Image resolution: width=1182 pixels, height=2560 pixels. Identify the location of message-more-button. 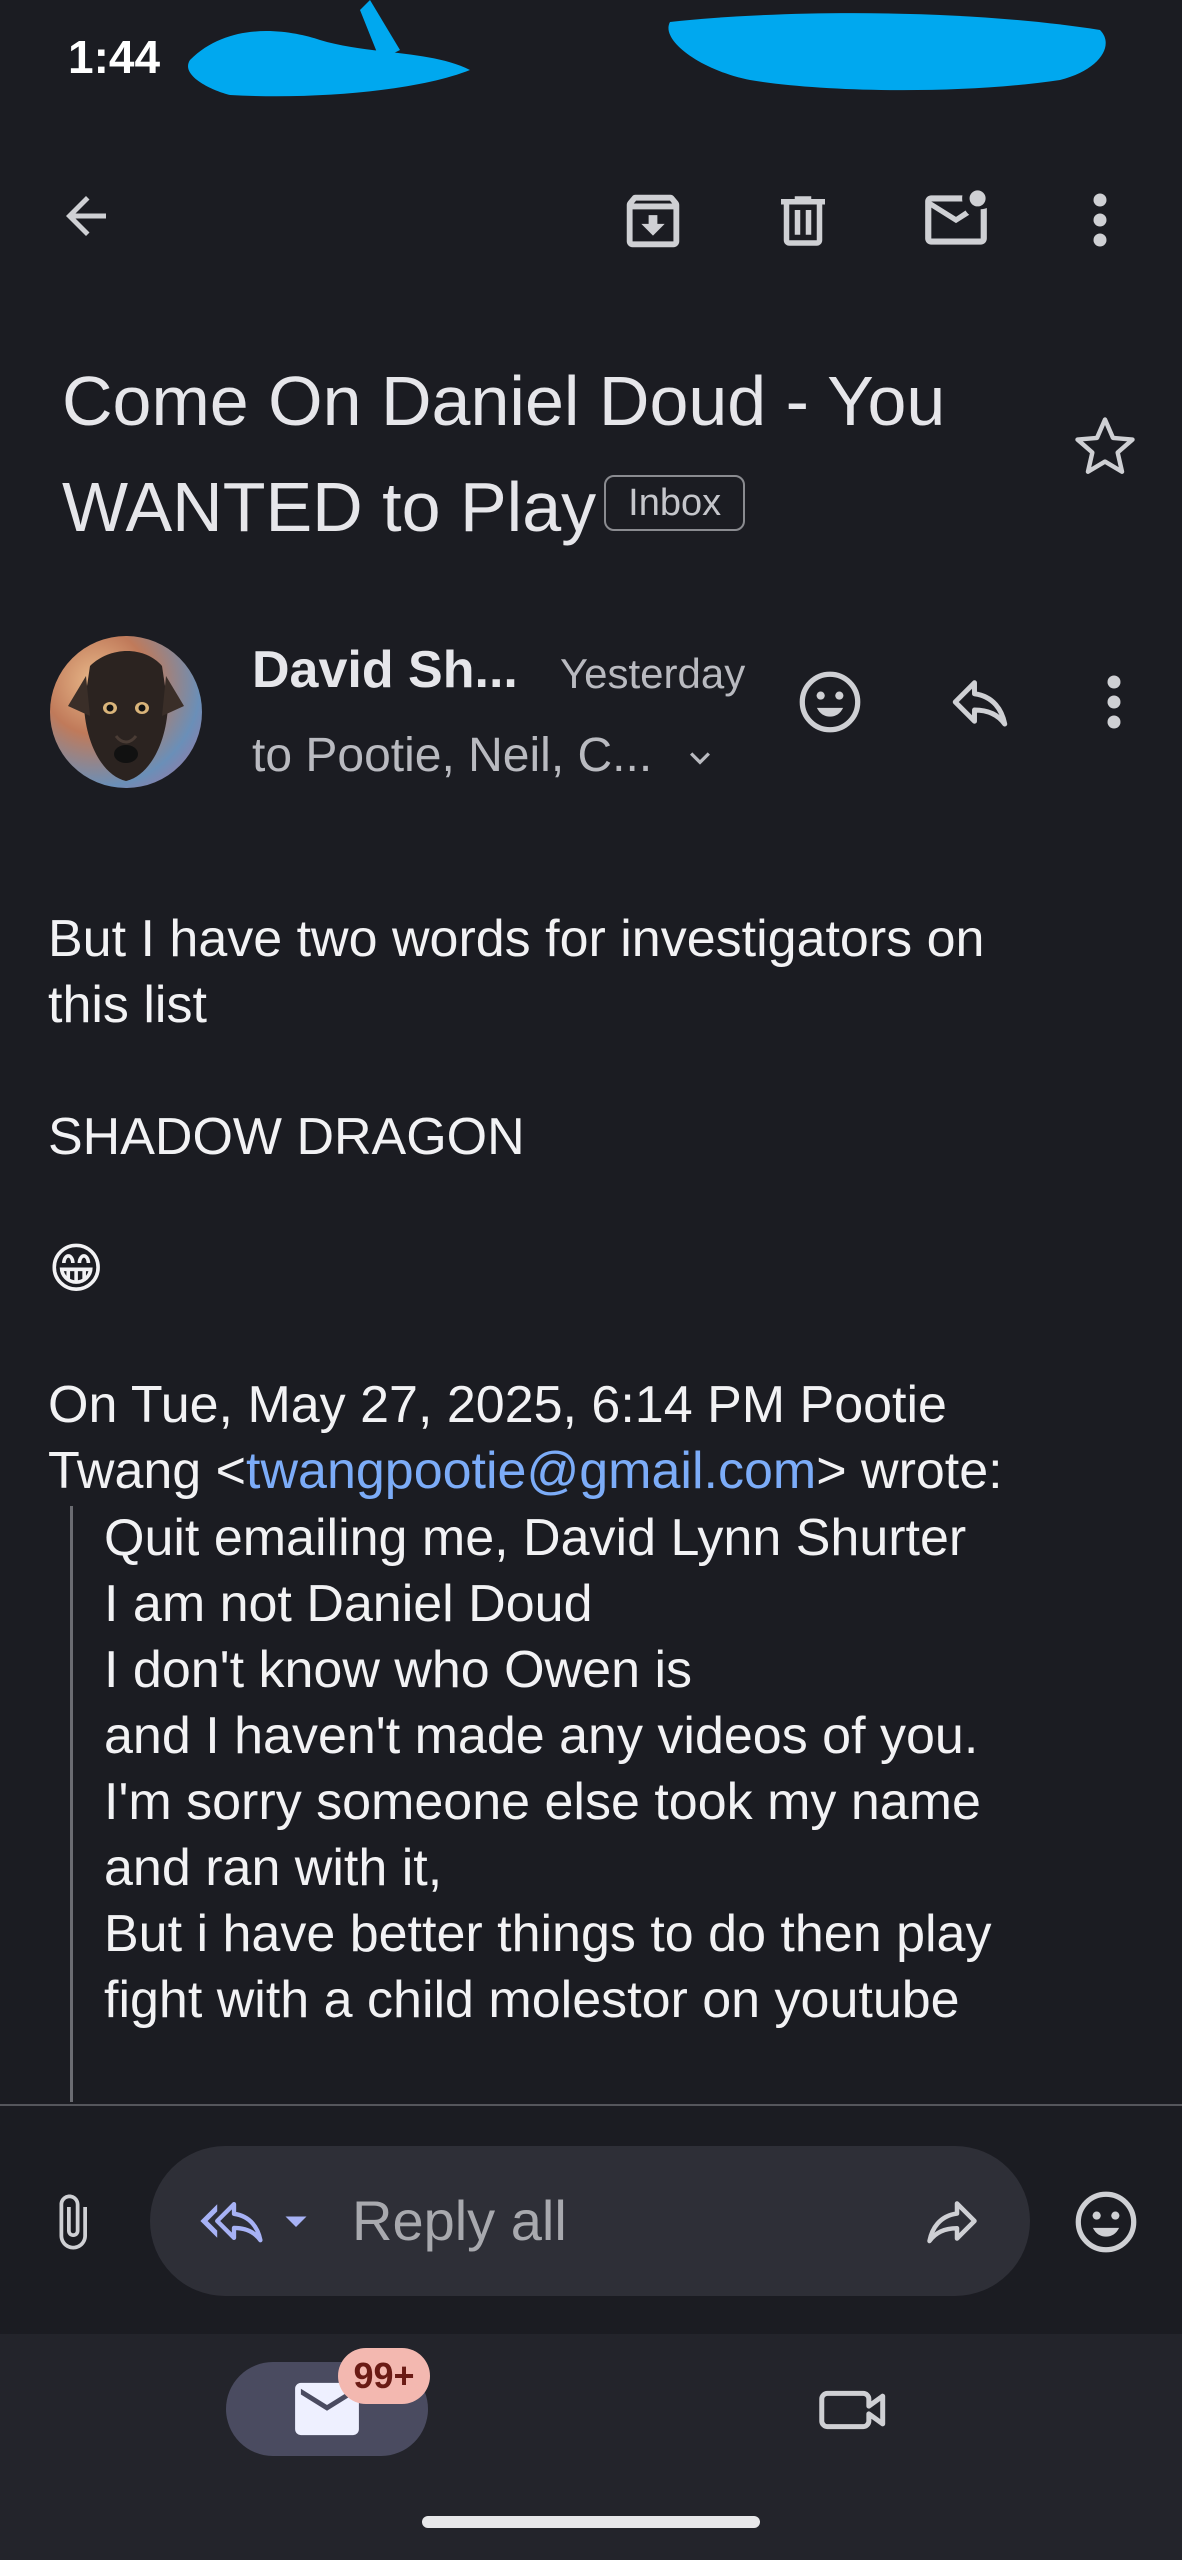
(1114, 702).